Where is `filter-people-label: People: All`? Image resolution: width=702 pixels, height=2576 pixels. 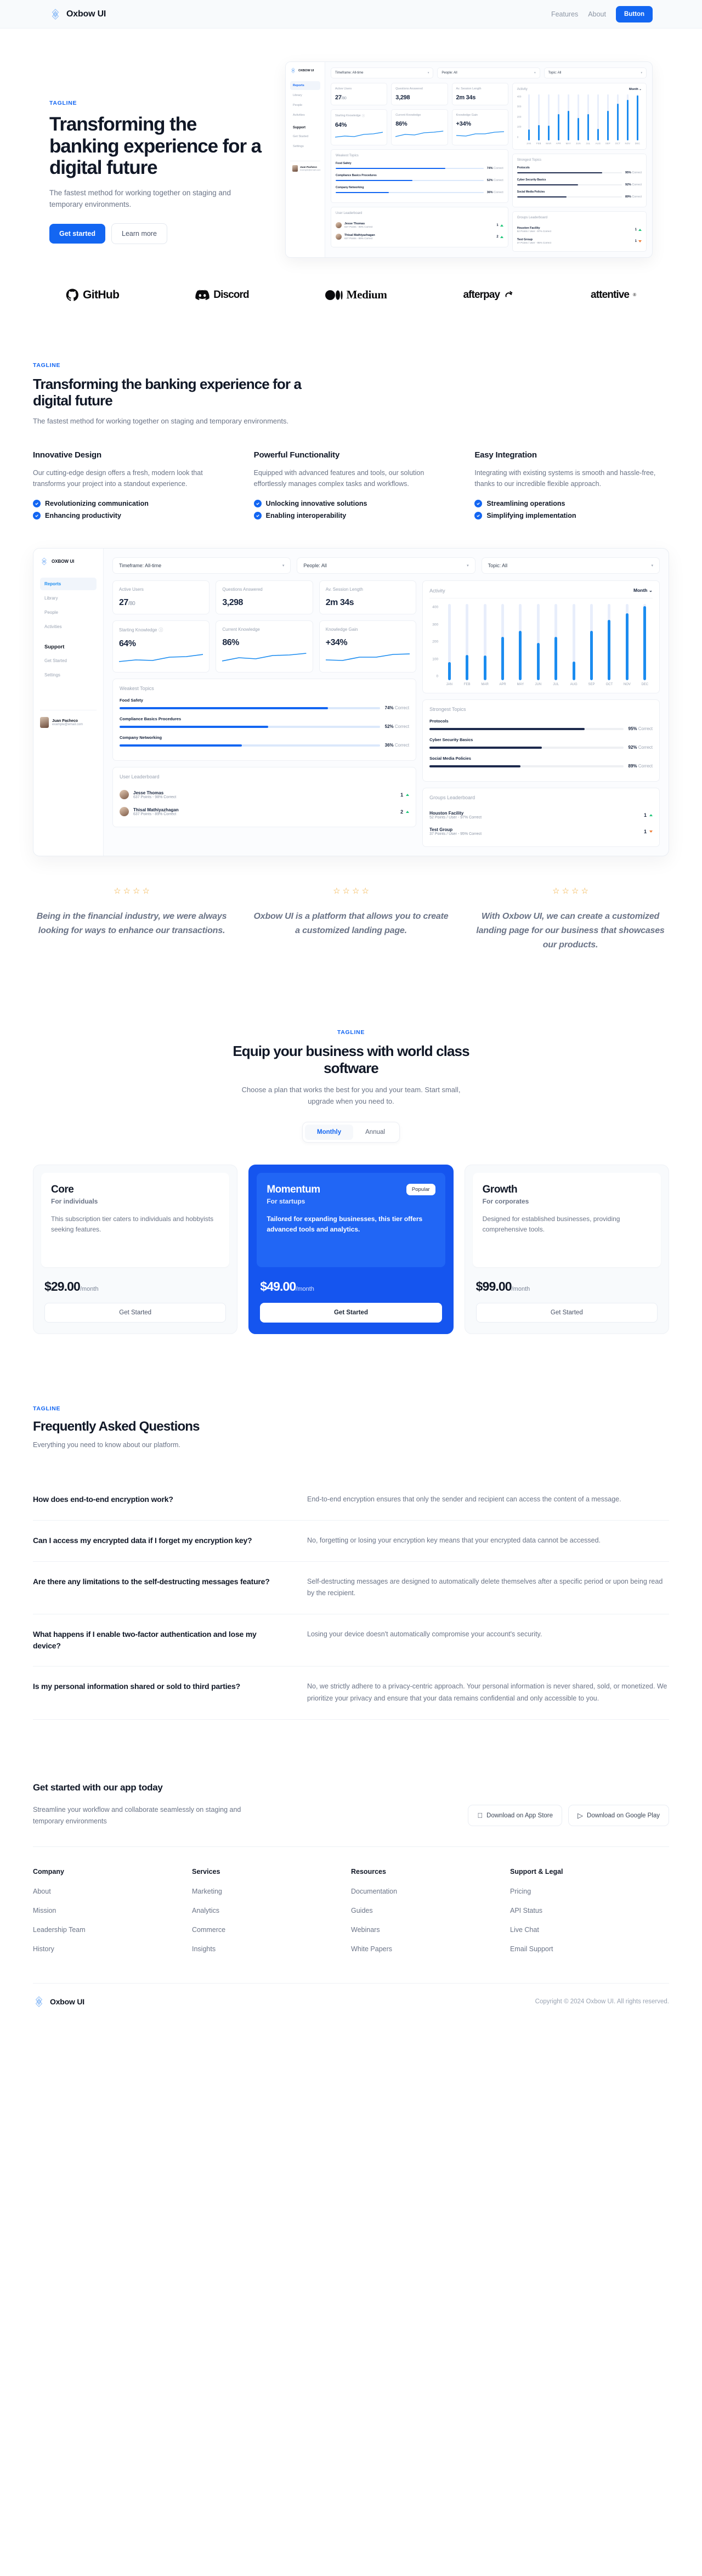 filter-people-label: People: All is located at coordinates (449, 73).